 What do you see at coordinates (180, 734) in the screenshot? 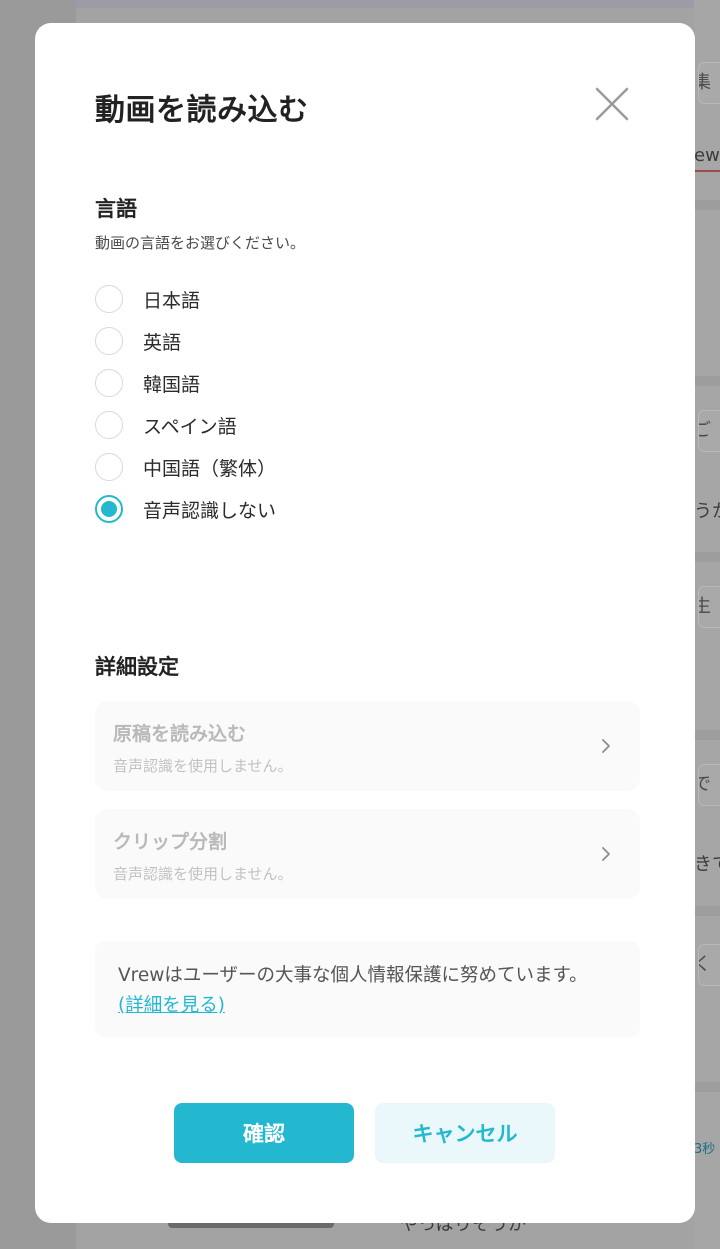
I see `card-title: 原稿を読み込む` at bounding box center [180, 734].